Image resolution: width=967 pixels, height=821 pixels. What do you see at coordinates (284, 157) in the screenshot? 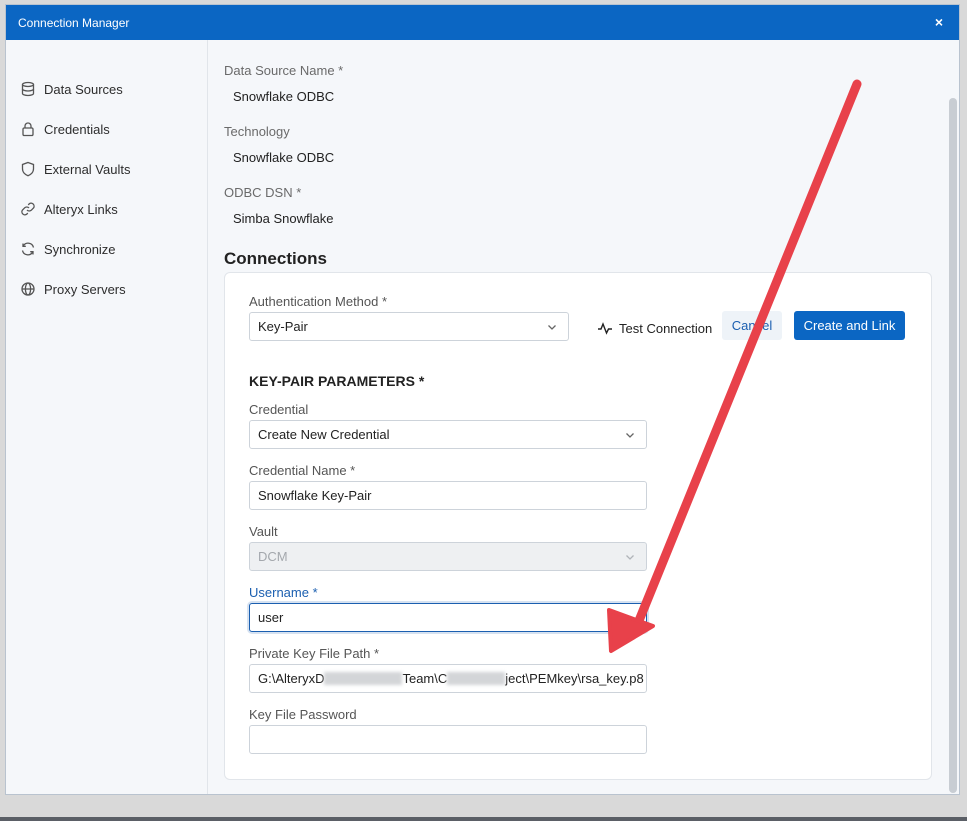
I see `technology-value: Snowflake ODBC` at bounding box center [284, 157].